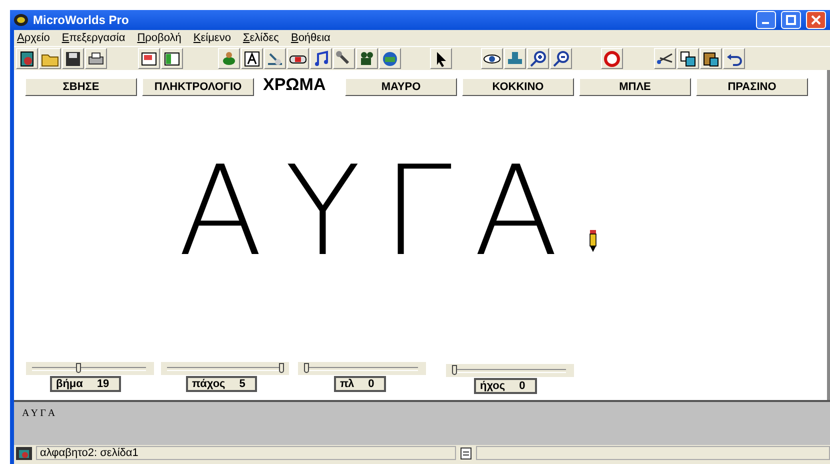 The width and height of the screenshot is (830, 464). Describe the element at coordinates (33, 38) in the screenshot. I see `menu-item: Αρχείο` at that location.